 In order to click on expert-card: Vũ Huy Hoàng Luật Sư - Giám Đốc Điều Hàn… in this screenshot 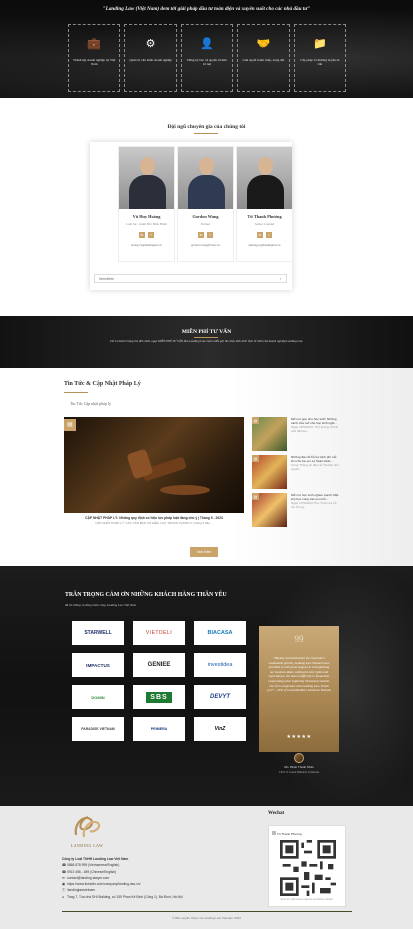, I will do `click(146, 204)`.